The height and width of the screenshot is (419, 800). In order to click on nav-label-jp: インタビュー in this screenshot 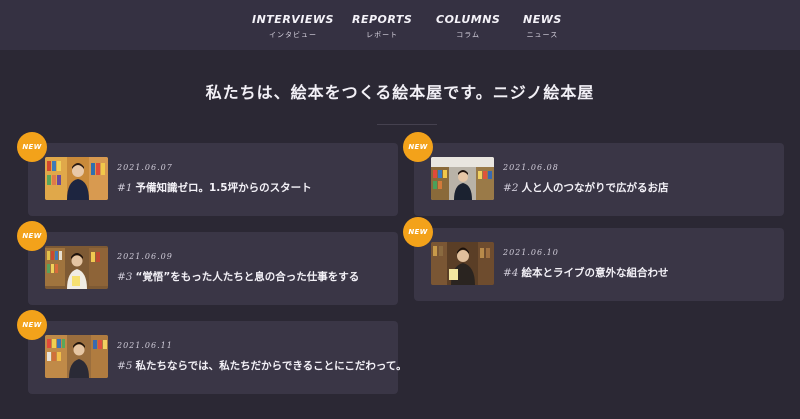, I will do `click(292, 35)`.